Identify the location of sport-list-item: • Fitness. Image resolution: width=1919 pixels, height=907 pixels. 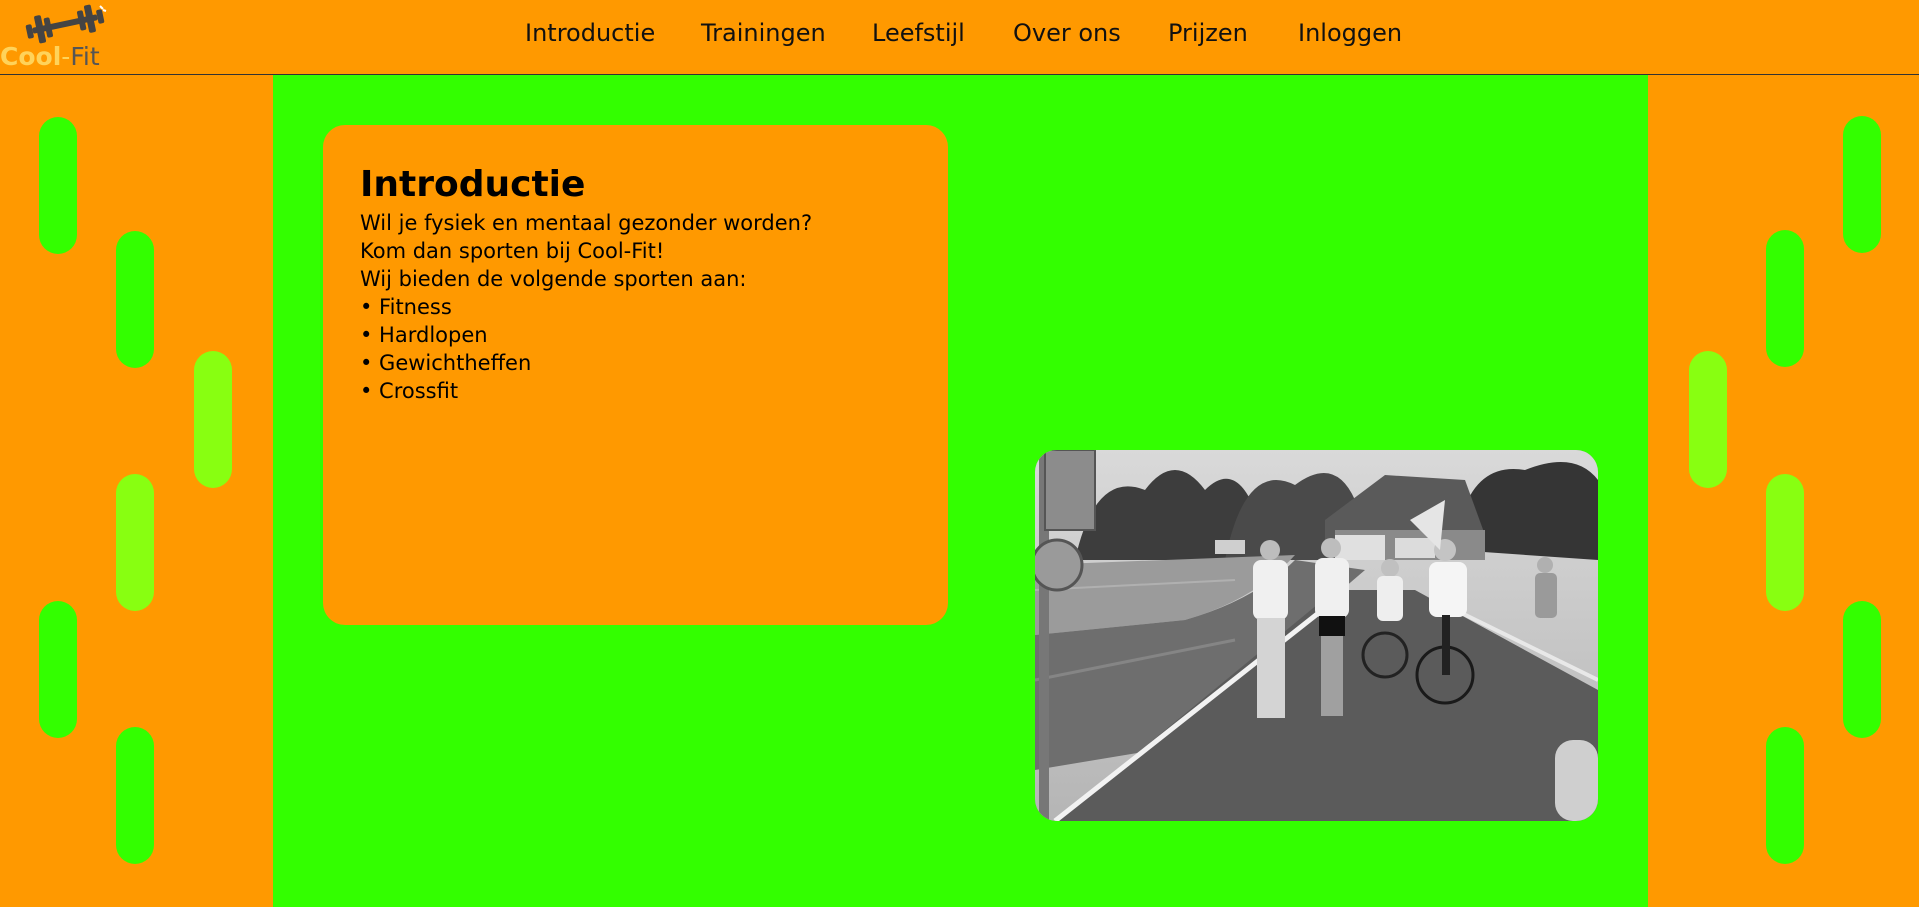
(406, 307).